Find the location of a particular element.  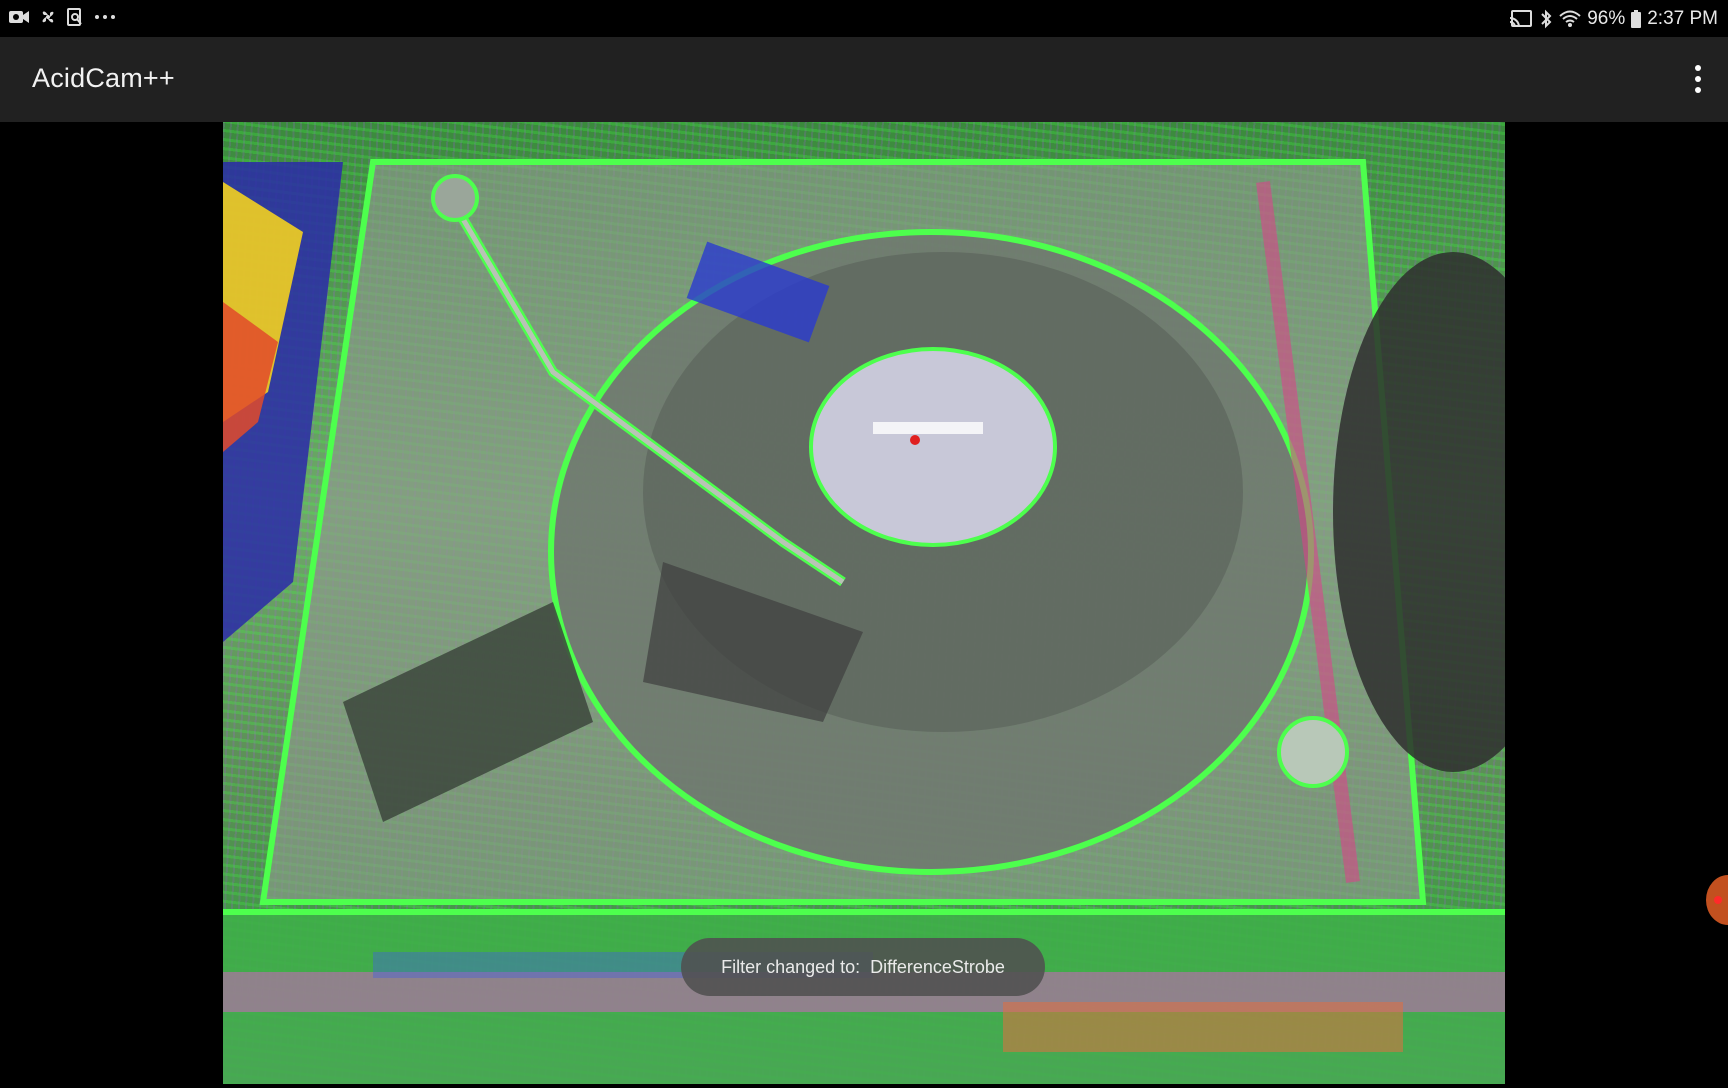

app-bar: AcidCam++ is located at coordinates (864, 79).